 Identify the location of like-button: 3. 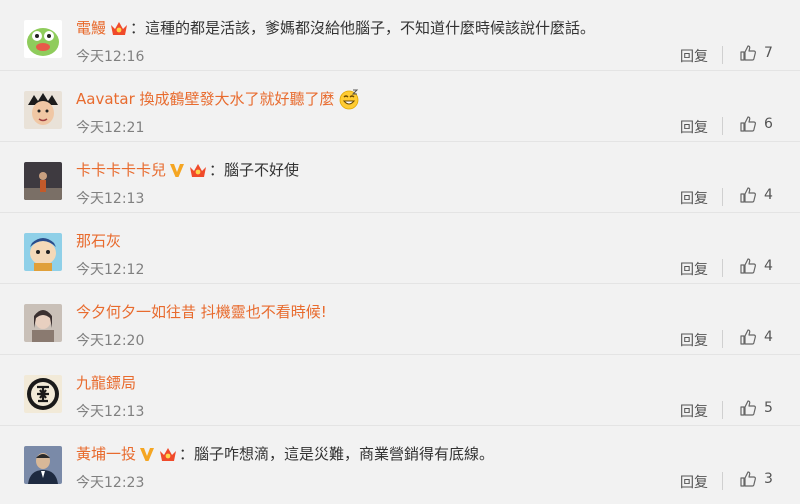
(756, 479).